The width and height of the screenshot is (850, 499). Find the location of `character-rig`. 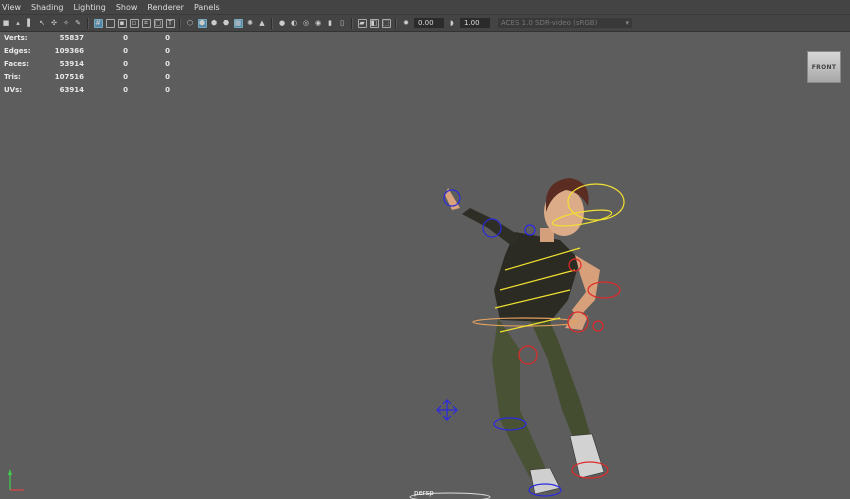

character-rig is located at coordinates (525, 336).